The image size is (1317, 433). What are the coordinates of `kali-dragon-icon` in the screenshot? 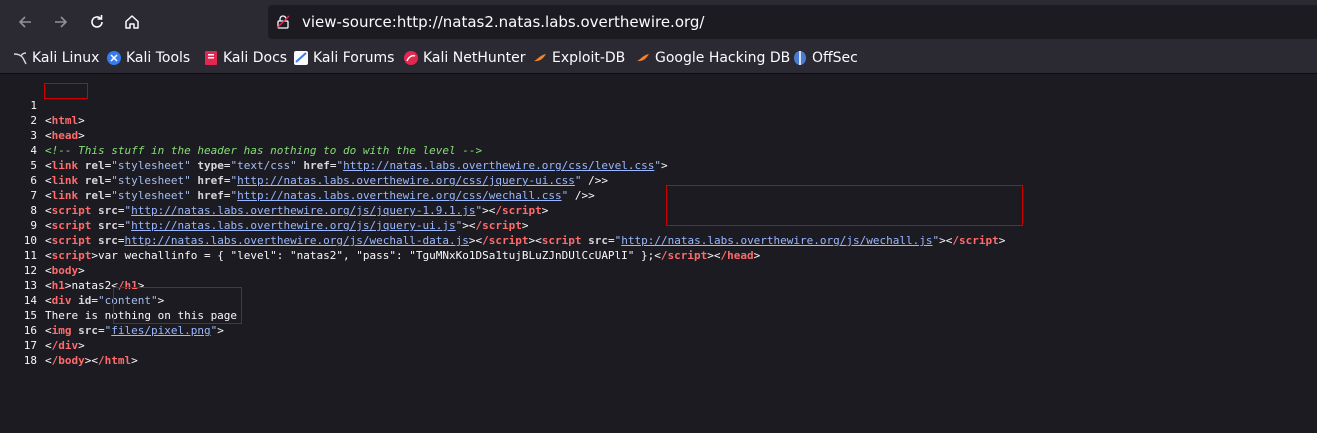 It's located at (20, 58).